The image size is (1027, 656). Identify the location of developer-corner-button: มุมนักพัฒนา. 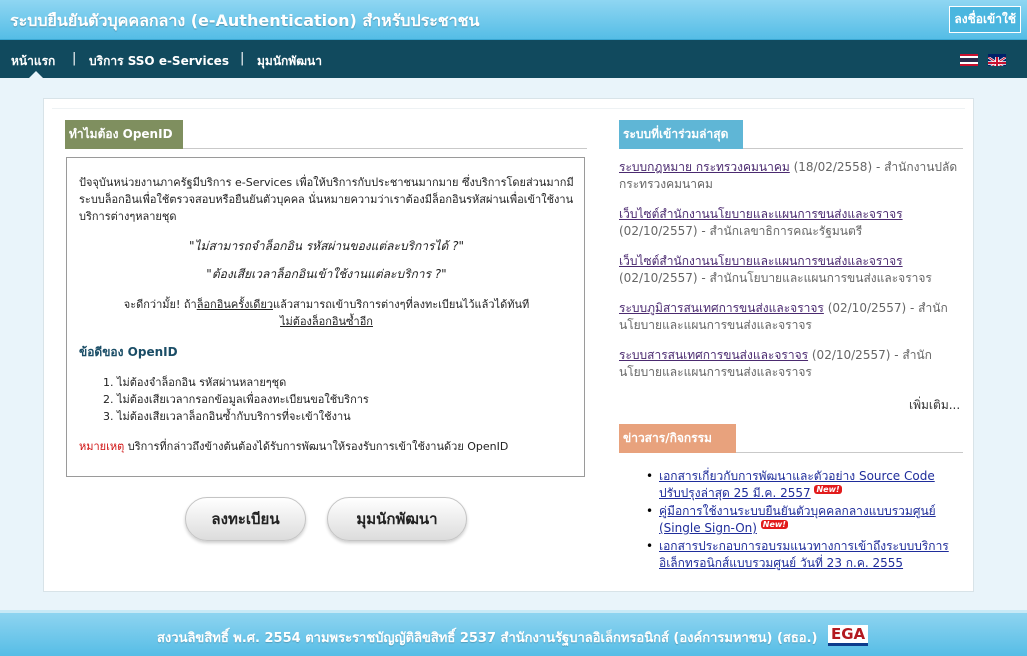
(397, 519).